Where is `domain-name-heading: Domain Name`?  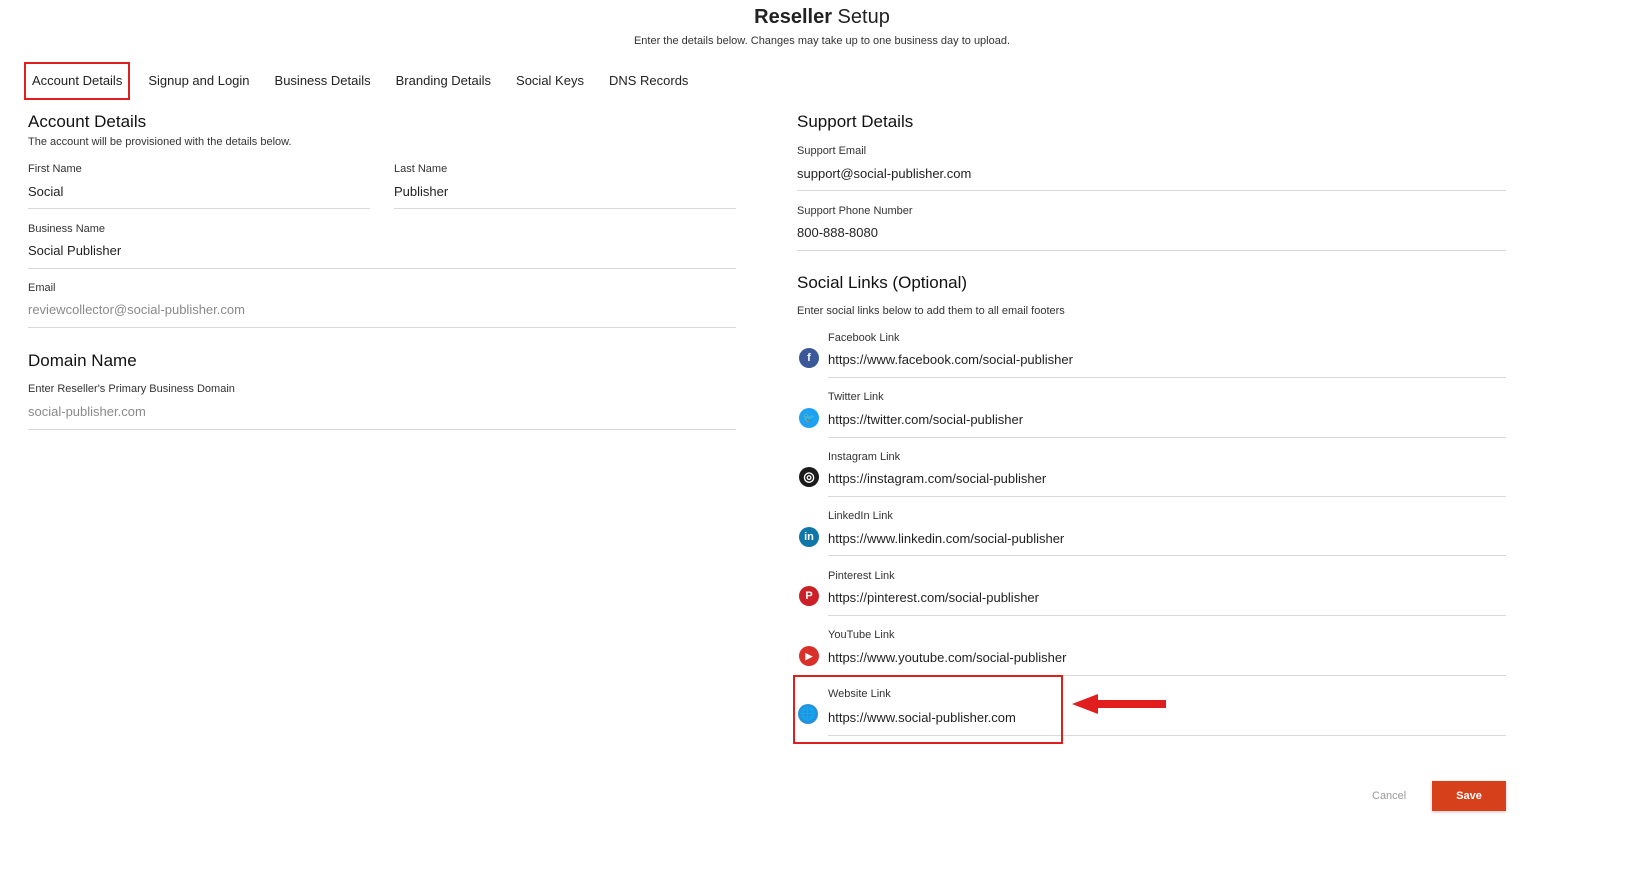 domain-name-heading: Domain Name is located at coordinates (82, 360).